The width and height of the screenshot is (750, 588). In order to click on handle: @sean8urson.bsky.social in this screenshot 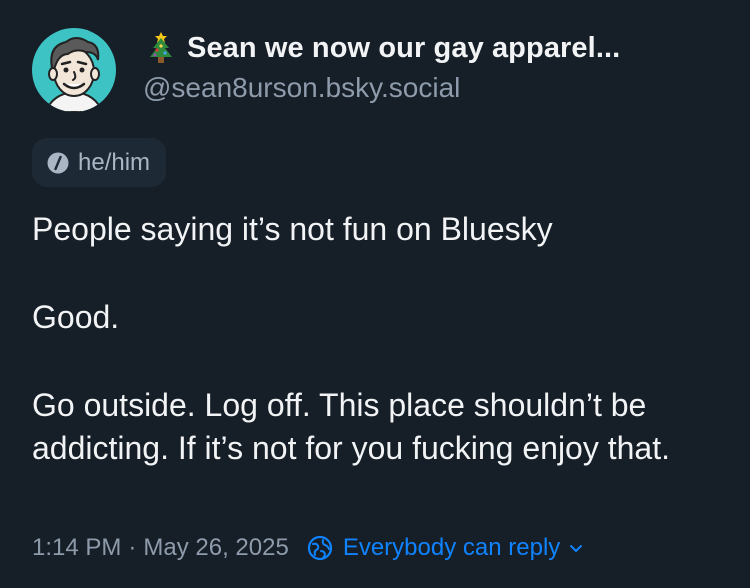, I will do `click(381, 88)`.